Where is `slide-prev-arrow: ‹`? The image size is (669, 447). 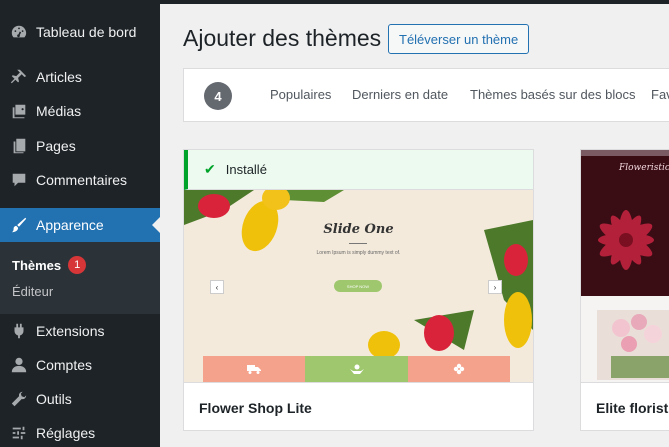 slide-prev-arrow: ‹ is located at coordinates (217, 287).